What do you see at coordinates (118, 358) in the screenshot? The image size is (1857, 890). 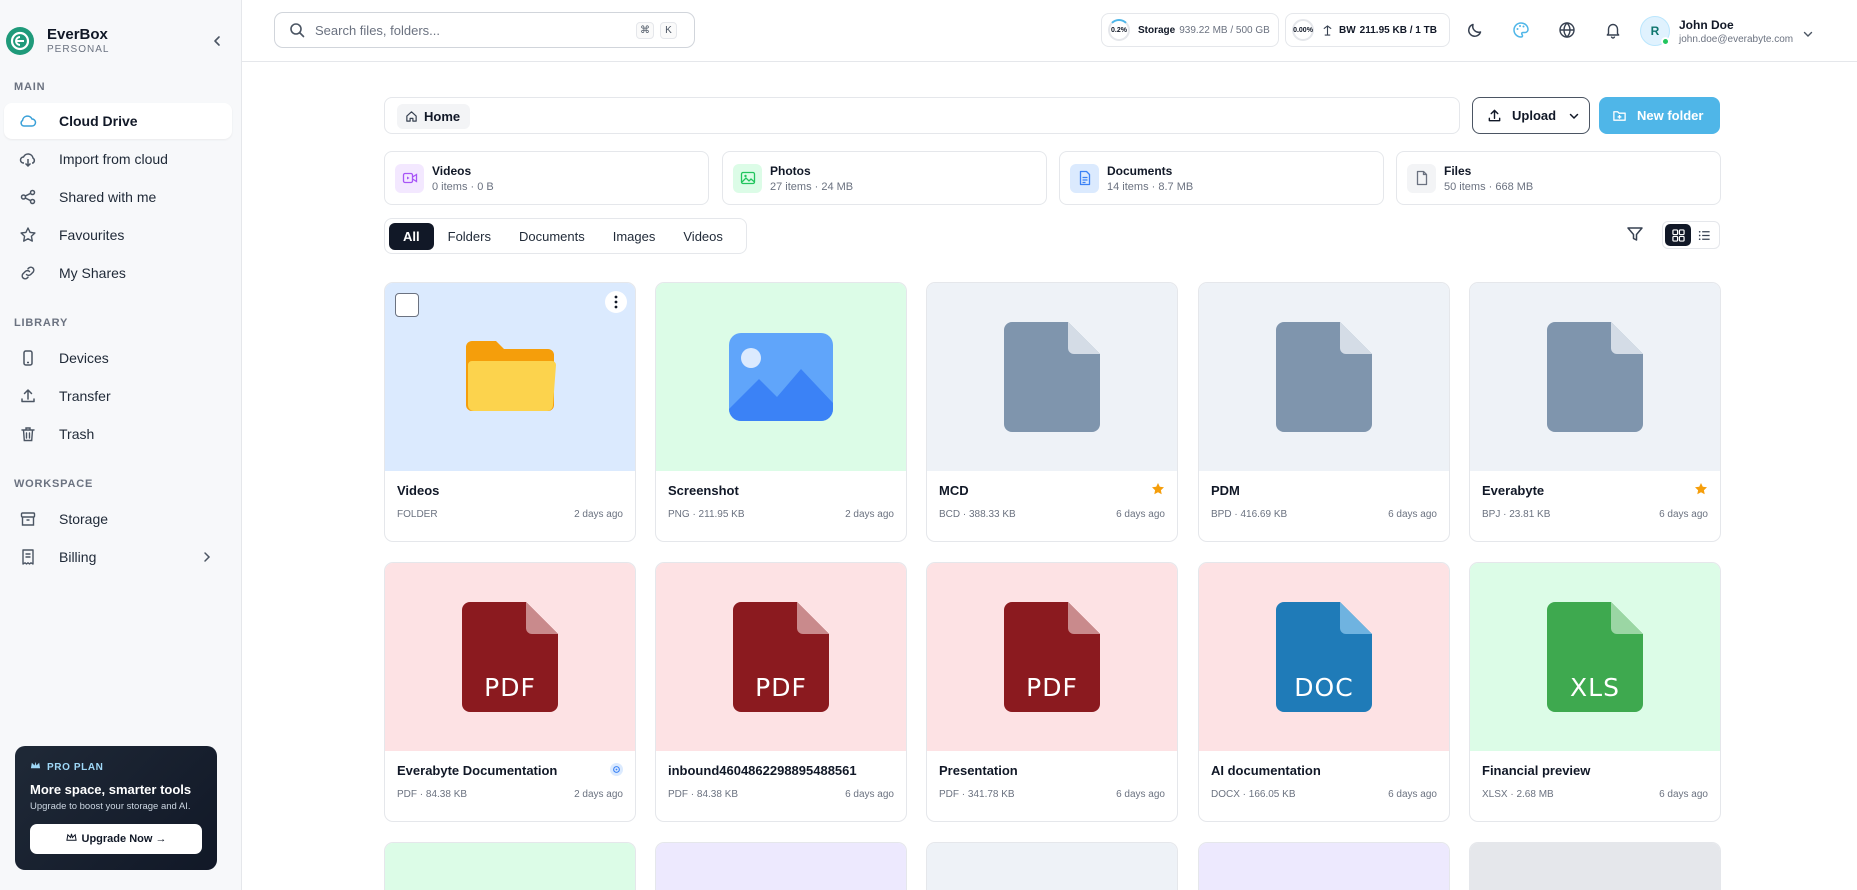 I see `sidebar-item-devices: Devices` at bounding box center [118, 358].